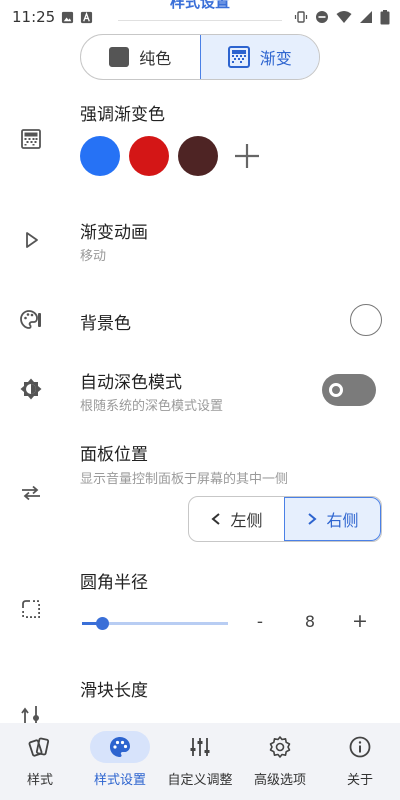 This screenshot has height=800, width=400. Describe the element at coordinates (342, 520) in the screenshot. I see `right-side-label: 右侧` at that location.